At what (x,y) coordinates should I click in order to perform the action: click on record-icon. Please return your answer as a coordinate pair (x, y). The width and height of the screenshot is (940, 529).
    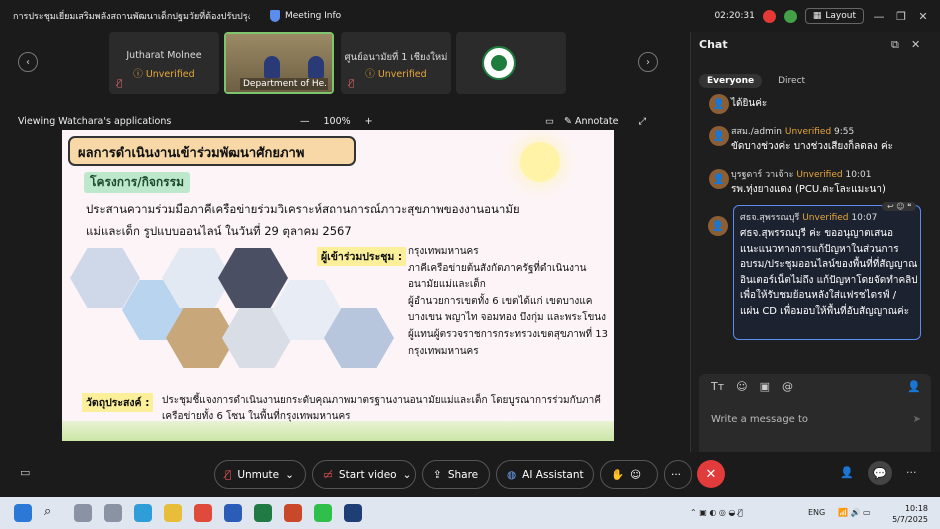
    Looking at the image, I should click on (769, 16).